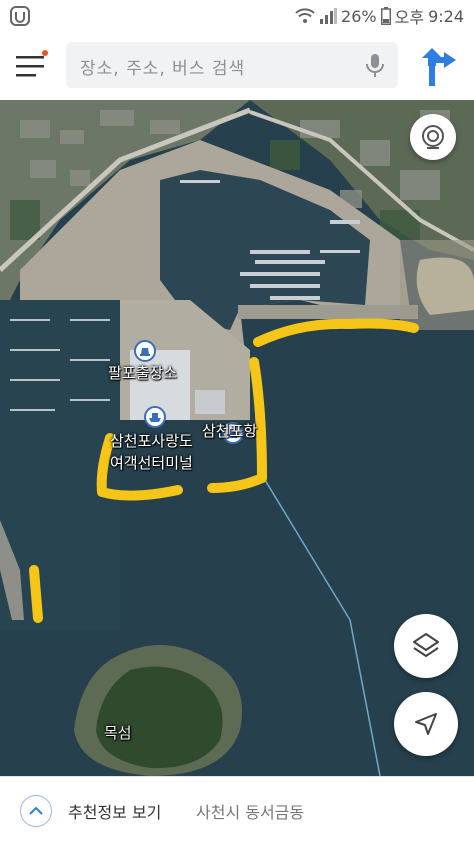  Describe the element at coordinates (20, 16) in the screenshot. I see `app-notification-icon` at that location.